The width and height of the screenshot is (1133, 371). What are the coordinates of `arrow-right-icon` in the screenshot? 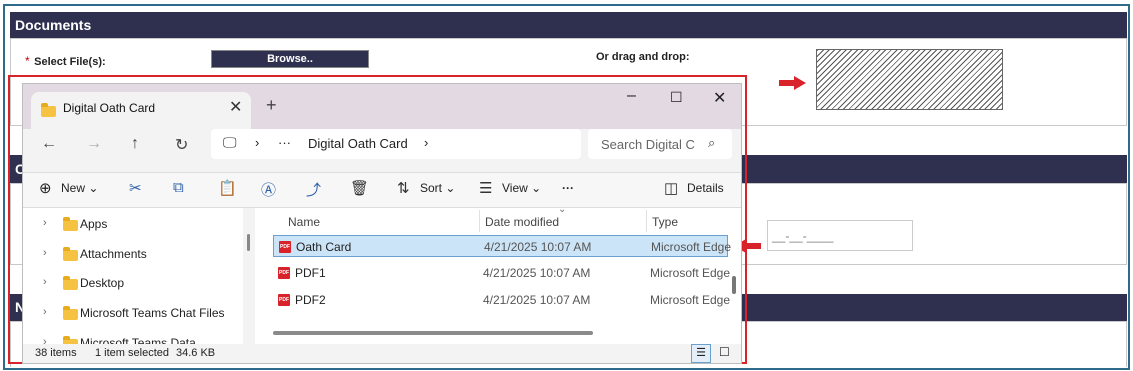 It's located at (792, 83).